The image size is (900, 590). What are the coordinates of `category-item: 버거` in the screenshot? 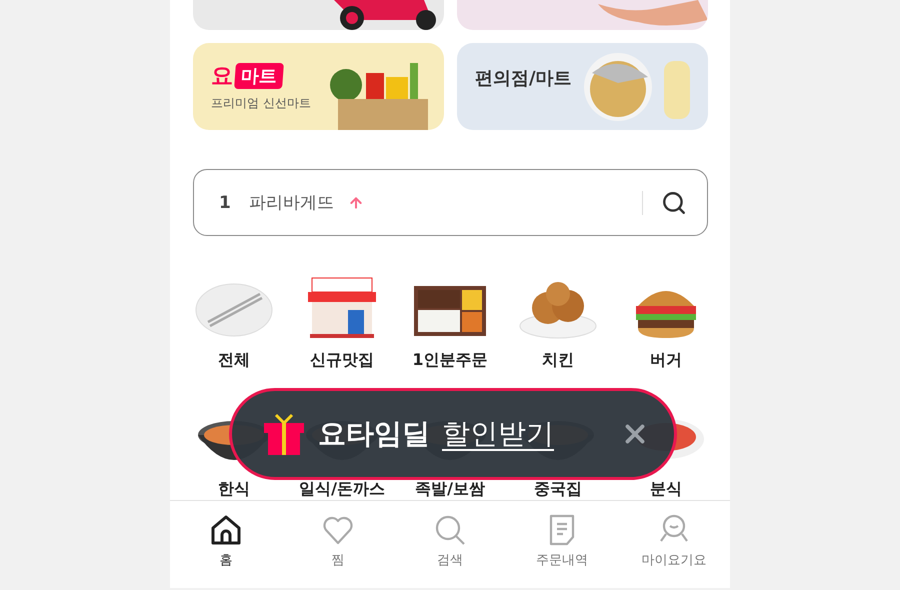 It's located at (666, 324).